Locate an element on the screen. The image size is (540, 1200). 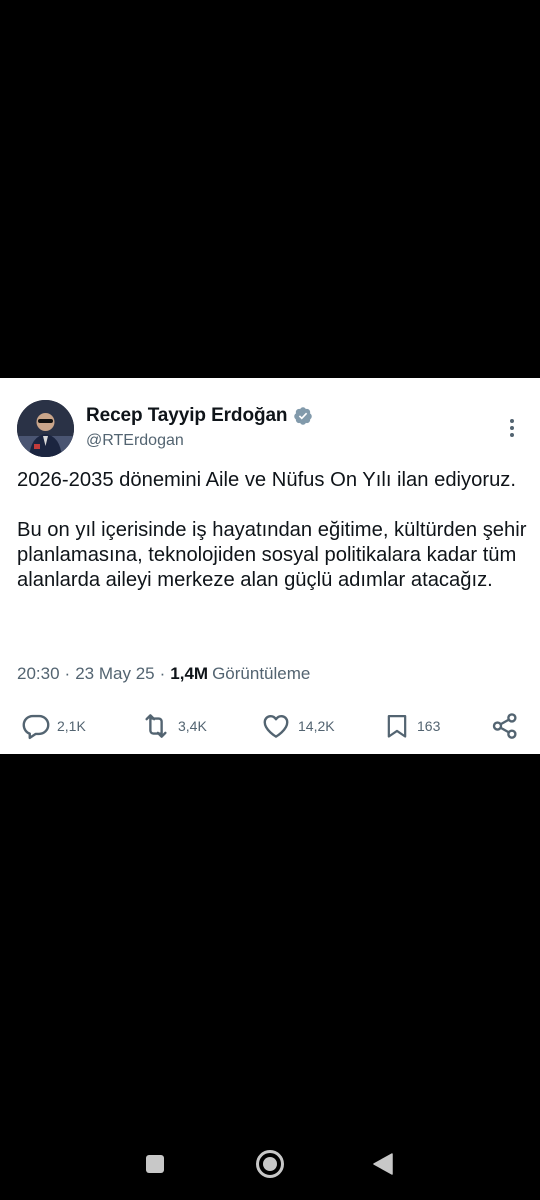
author-name-row: Recep Tayyip Erdoğan is located at coordinates (199, 416).